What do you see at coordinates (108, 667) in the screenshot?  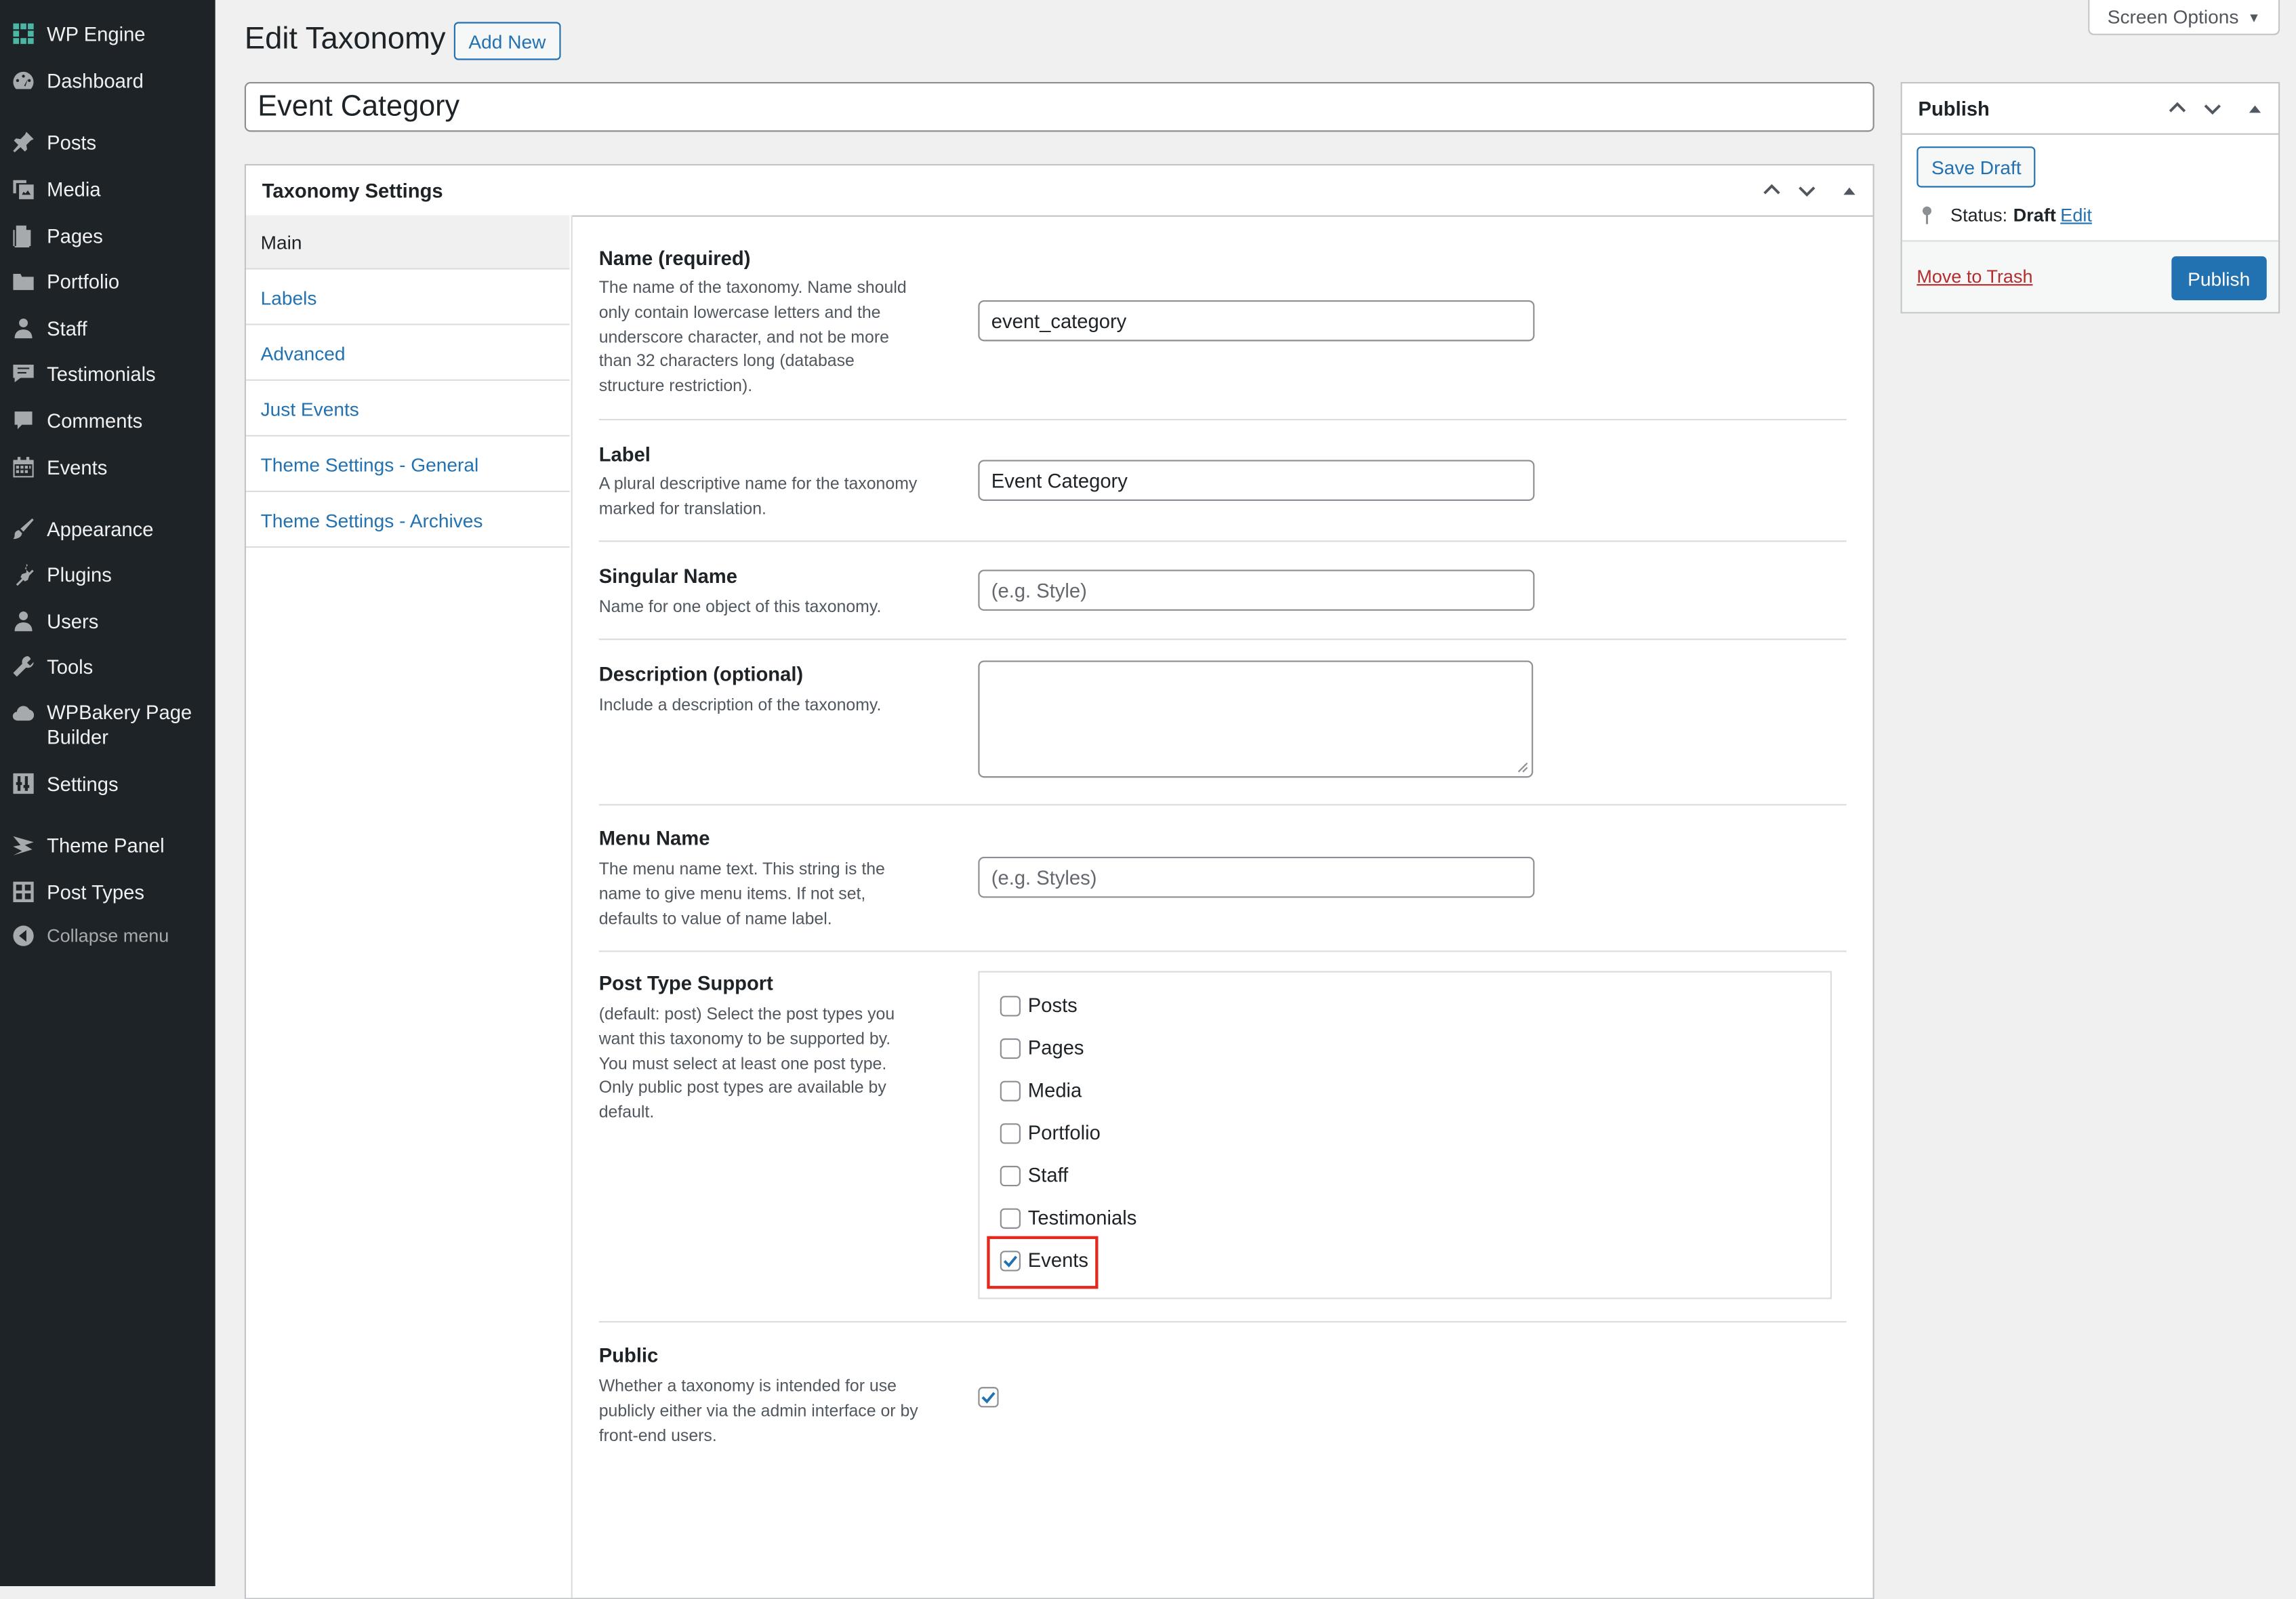 I see `sidebar-item-tools: Tools` at bounding box center [108, 667].